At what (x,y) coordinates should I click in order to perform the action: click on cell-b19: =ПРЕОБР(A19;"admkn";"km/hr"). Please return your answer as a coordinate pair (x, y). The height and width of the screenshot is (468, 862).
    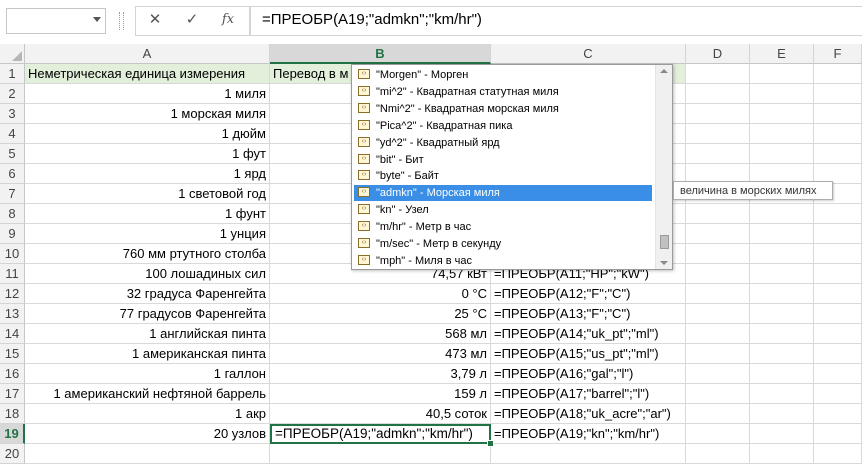
    Looking at the image, I should click on (380, 434).